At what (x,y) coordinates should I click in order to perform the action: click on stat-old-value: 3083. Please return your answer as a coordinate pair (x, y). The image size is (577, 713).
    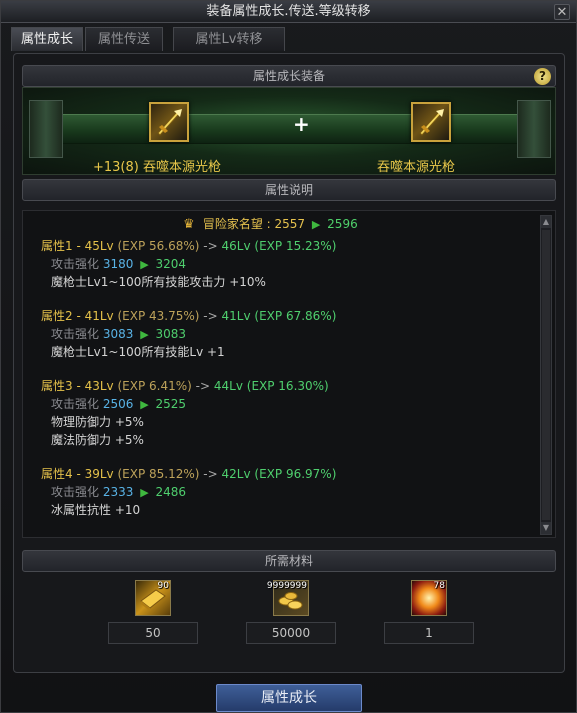
    Looking at the image, I should click on (118, 334).